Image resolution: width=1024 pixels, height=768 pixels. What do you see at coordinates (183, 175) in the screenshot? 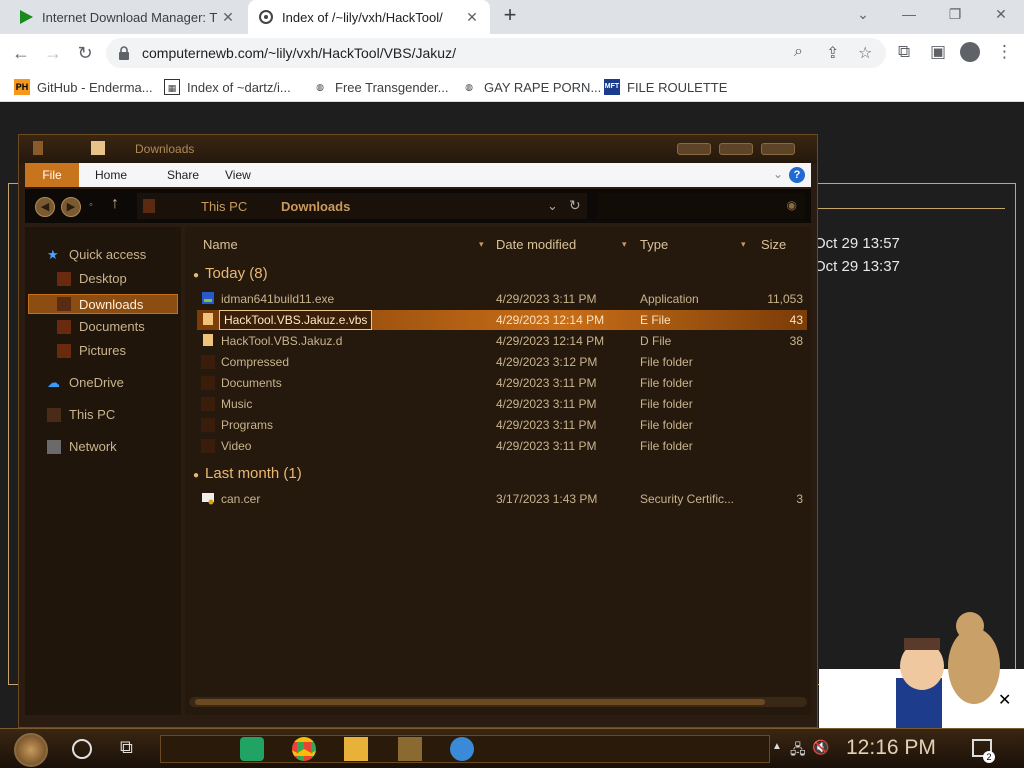
I see `ribbon-share-tab: Share` at bounding box center [183, 175].